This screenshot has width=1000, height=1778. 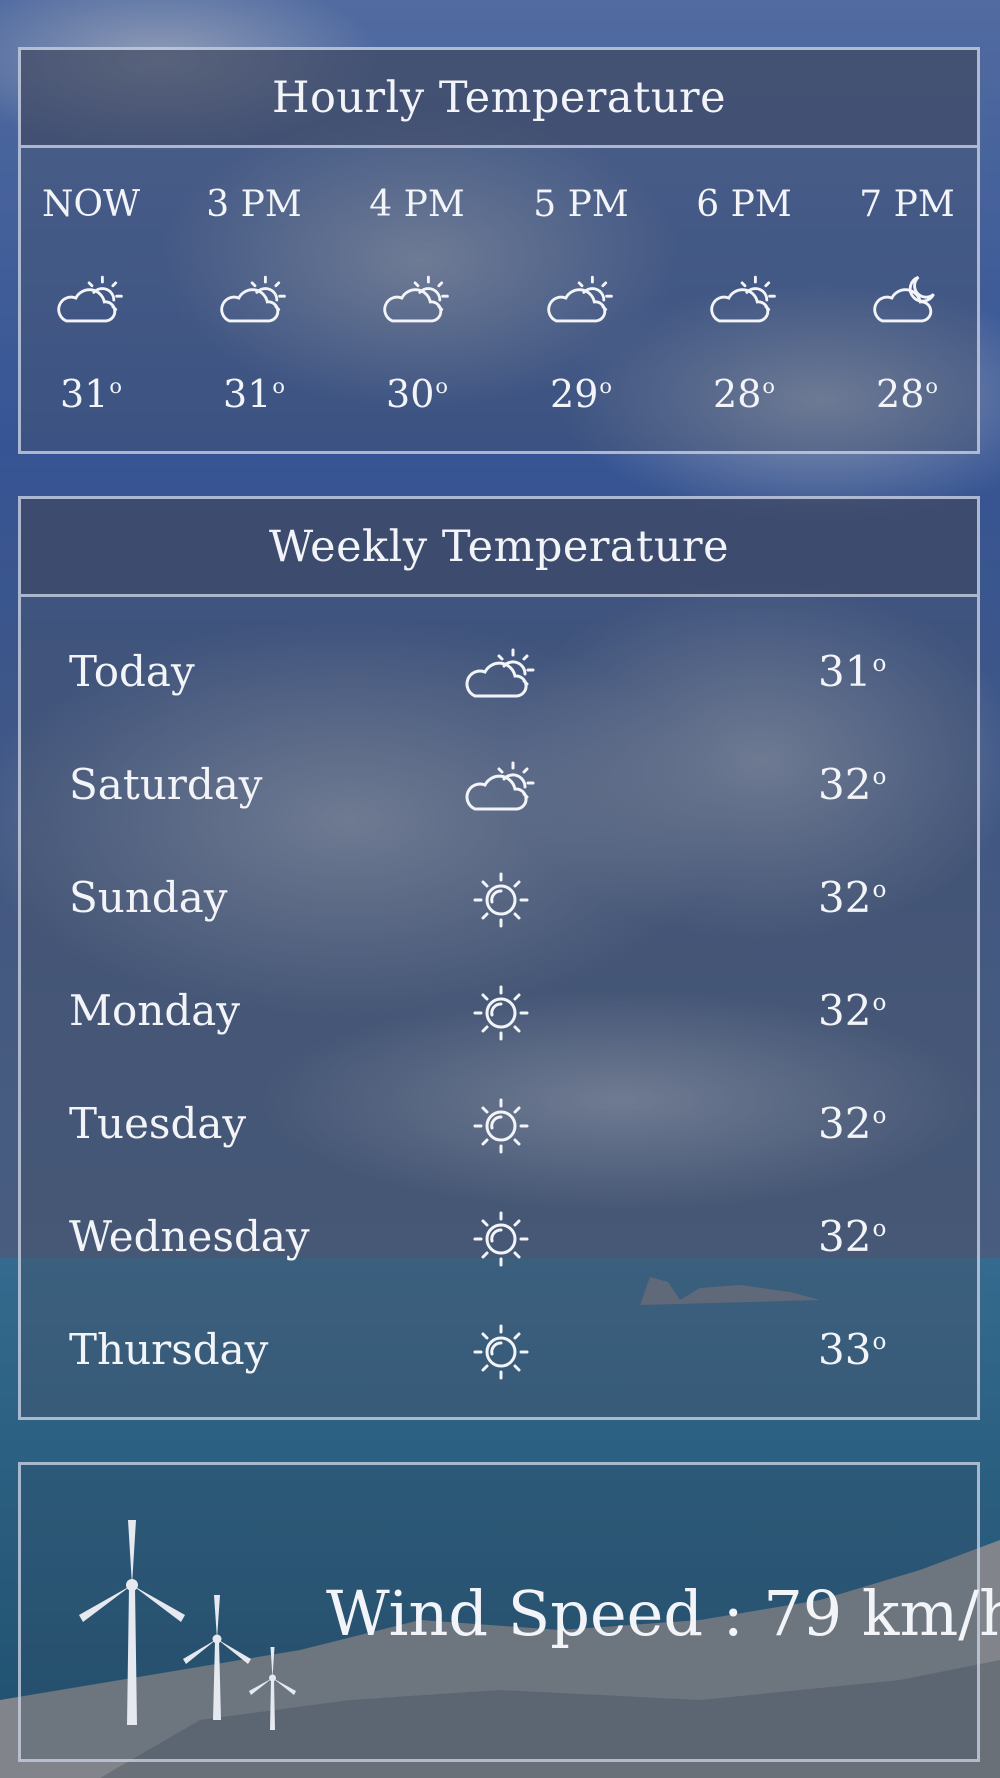 I want to click on hour-temperature: 30o, so click(x=417, y=394).